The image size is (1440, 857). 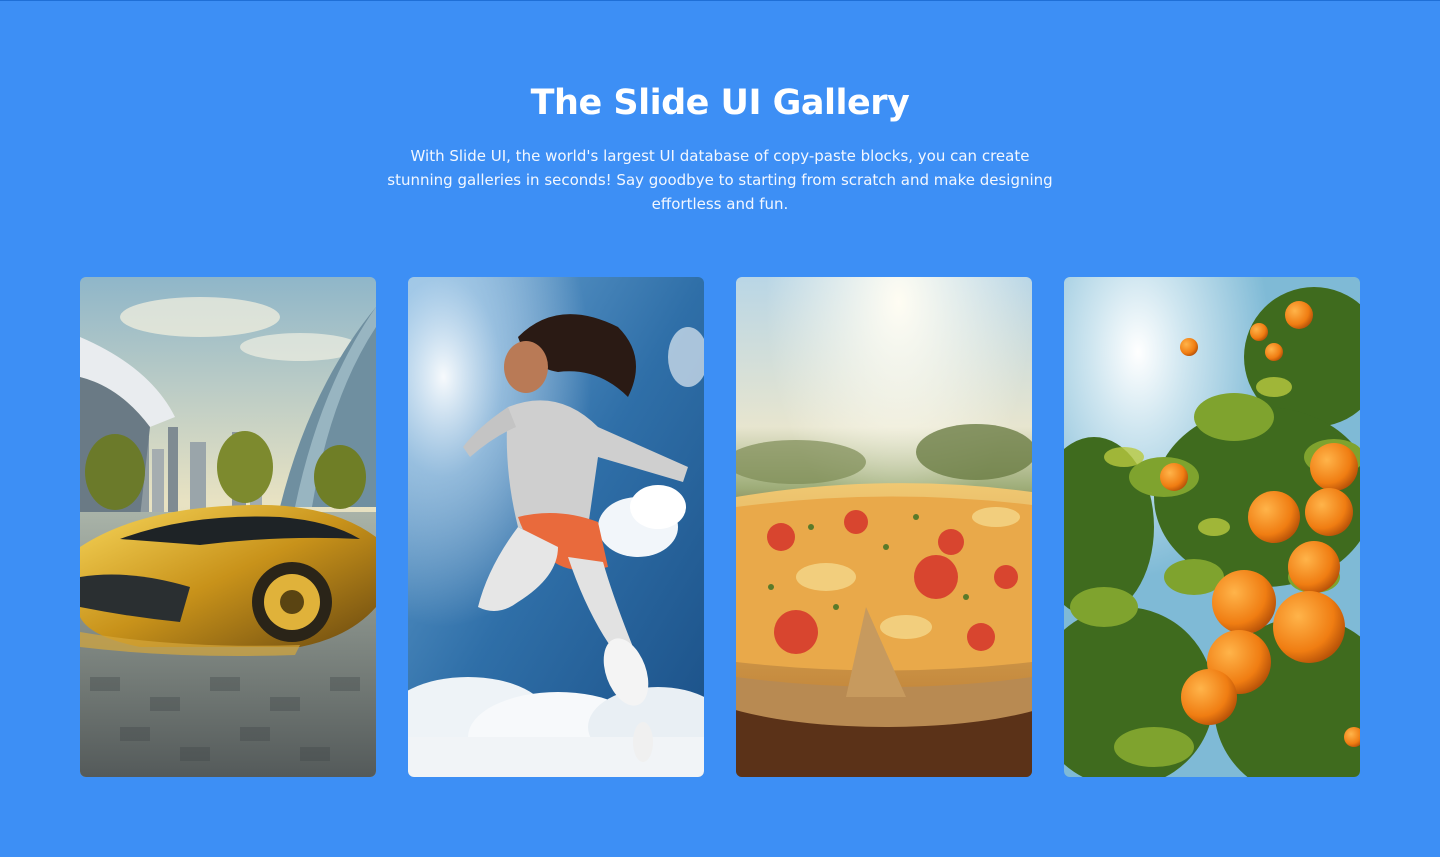 I want to click on pizza-image, so click(x=884, y=527).